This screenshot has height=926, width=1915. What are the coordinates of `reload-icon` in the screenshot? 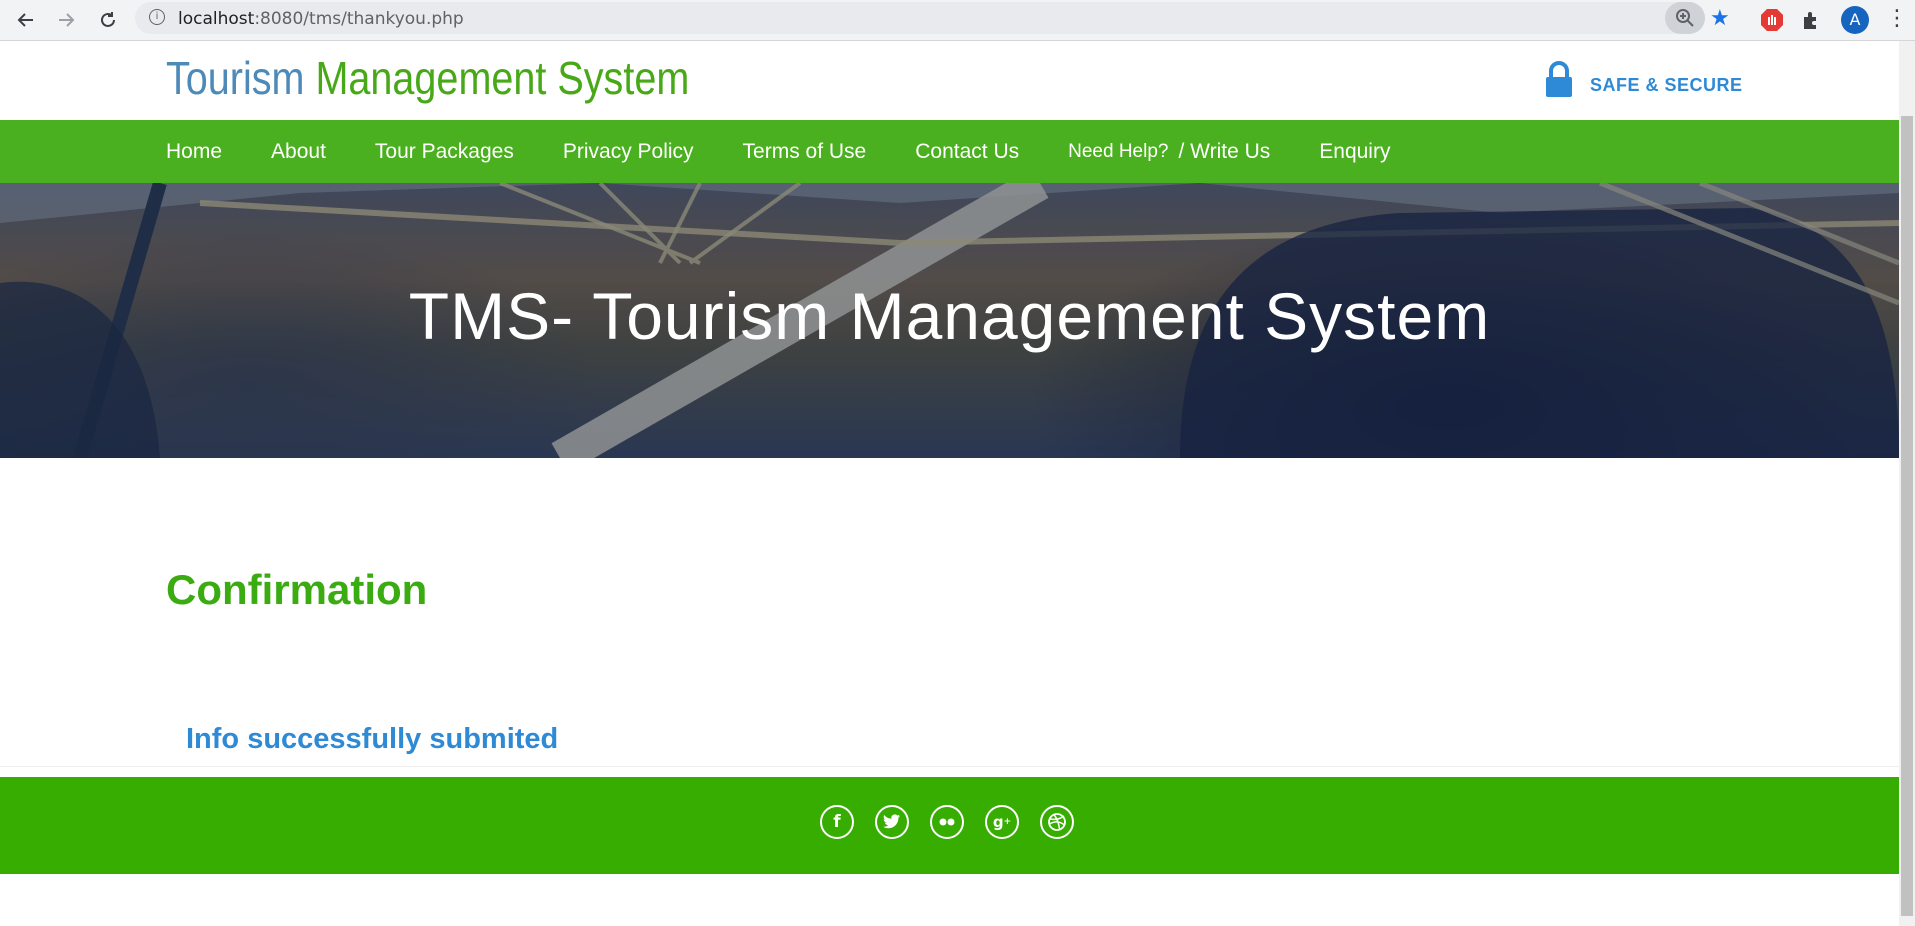 It's located at (108, 20).